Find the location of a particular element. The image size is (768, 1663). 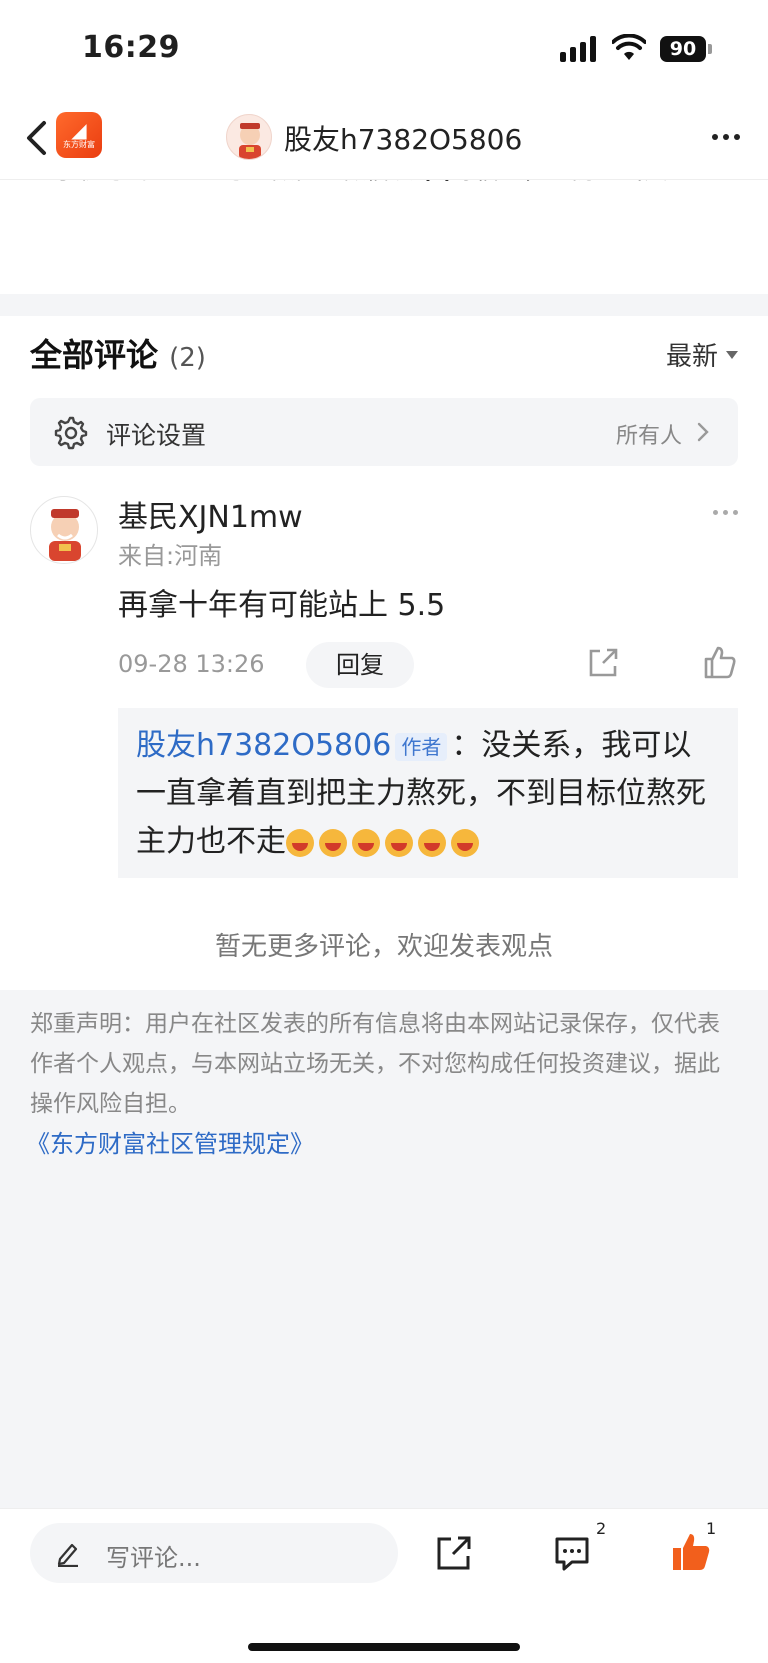

home-indicator is located at coordinates (384, 1647).